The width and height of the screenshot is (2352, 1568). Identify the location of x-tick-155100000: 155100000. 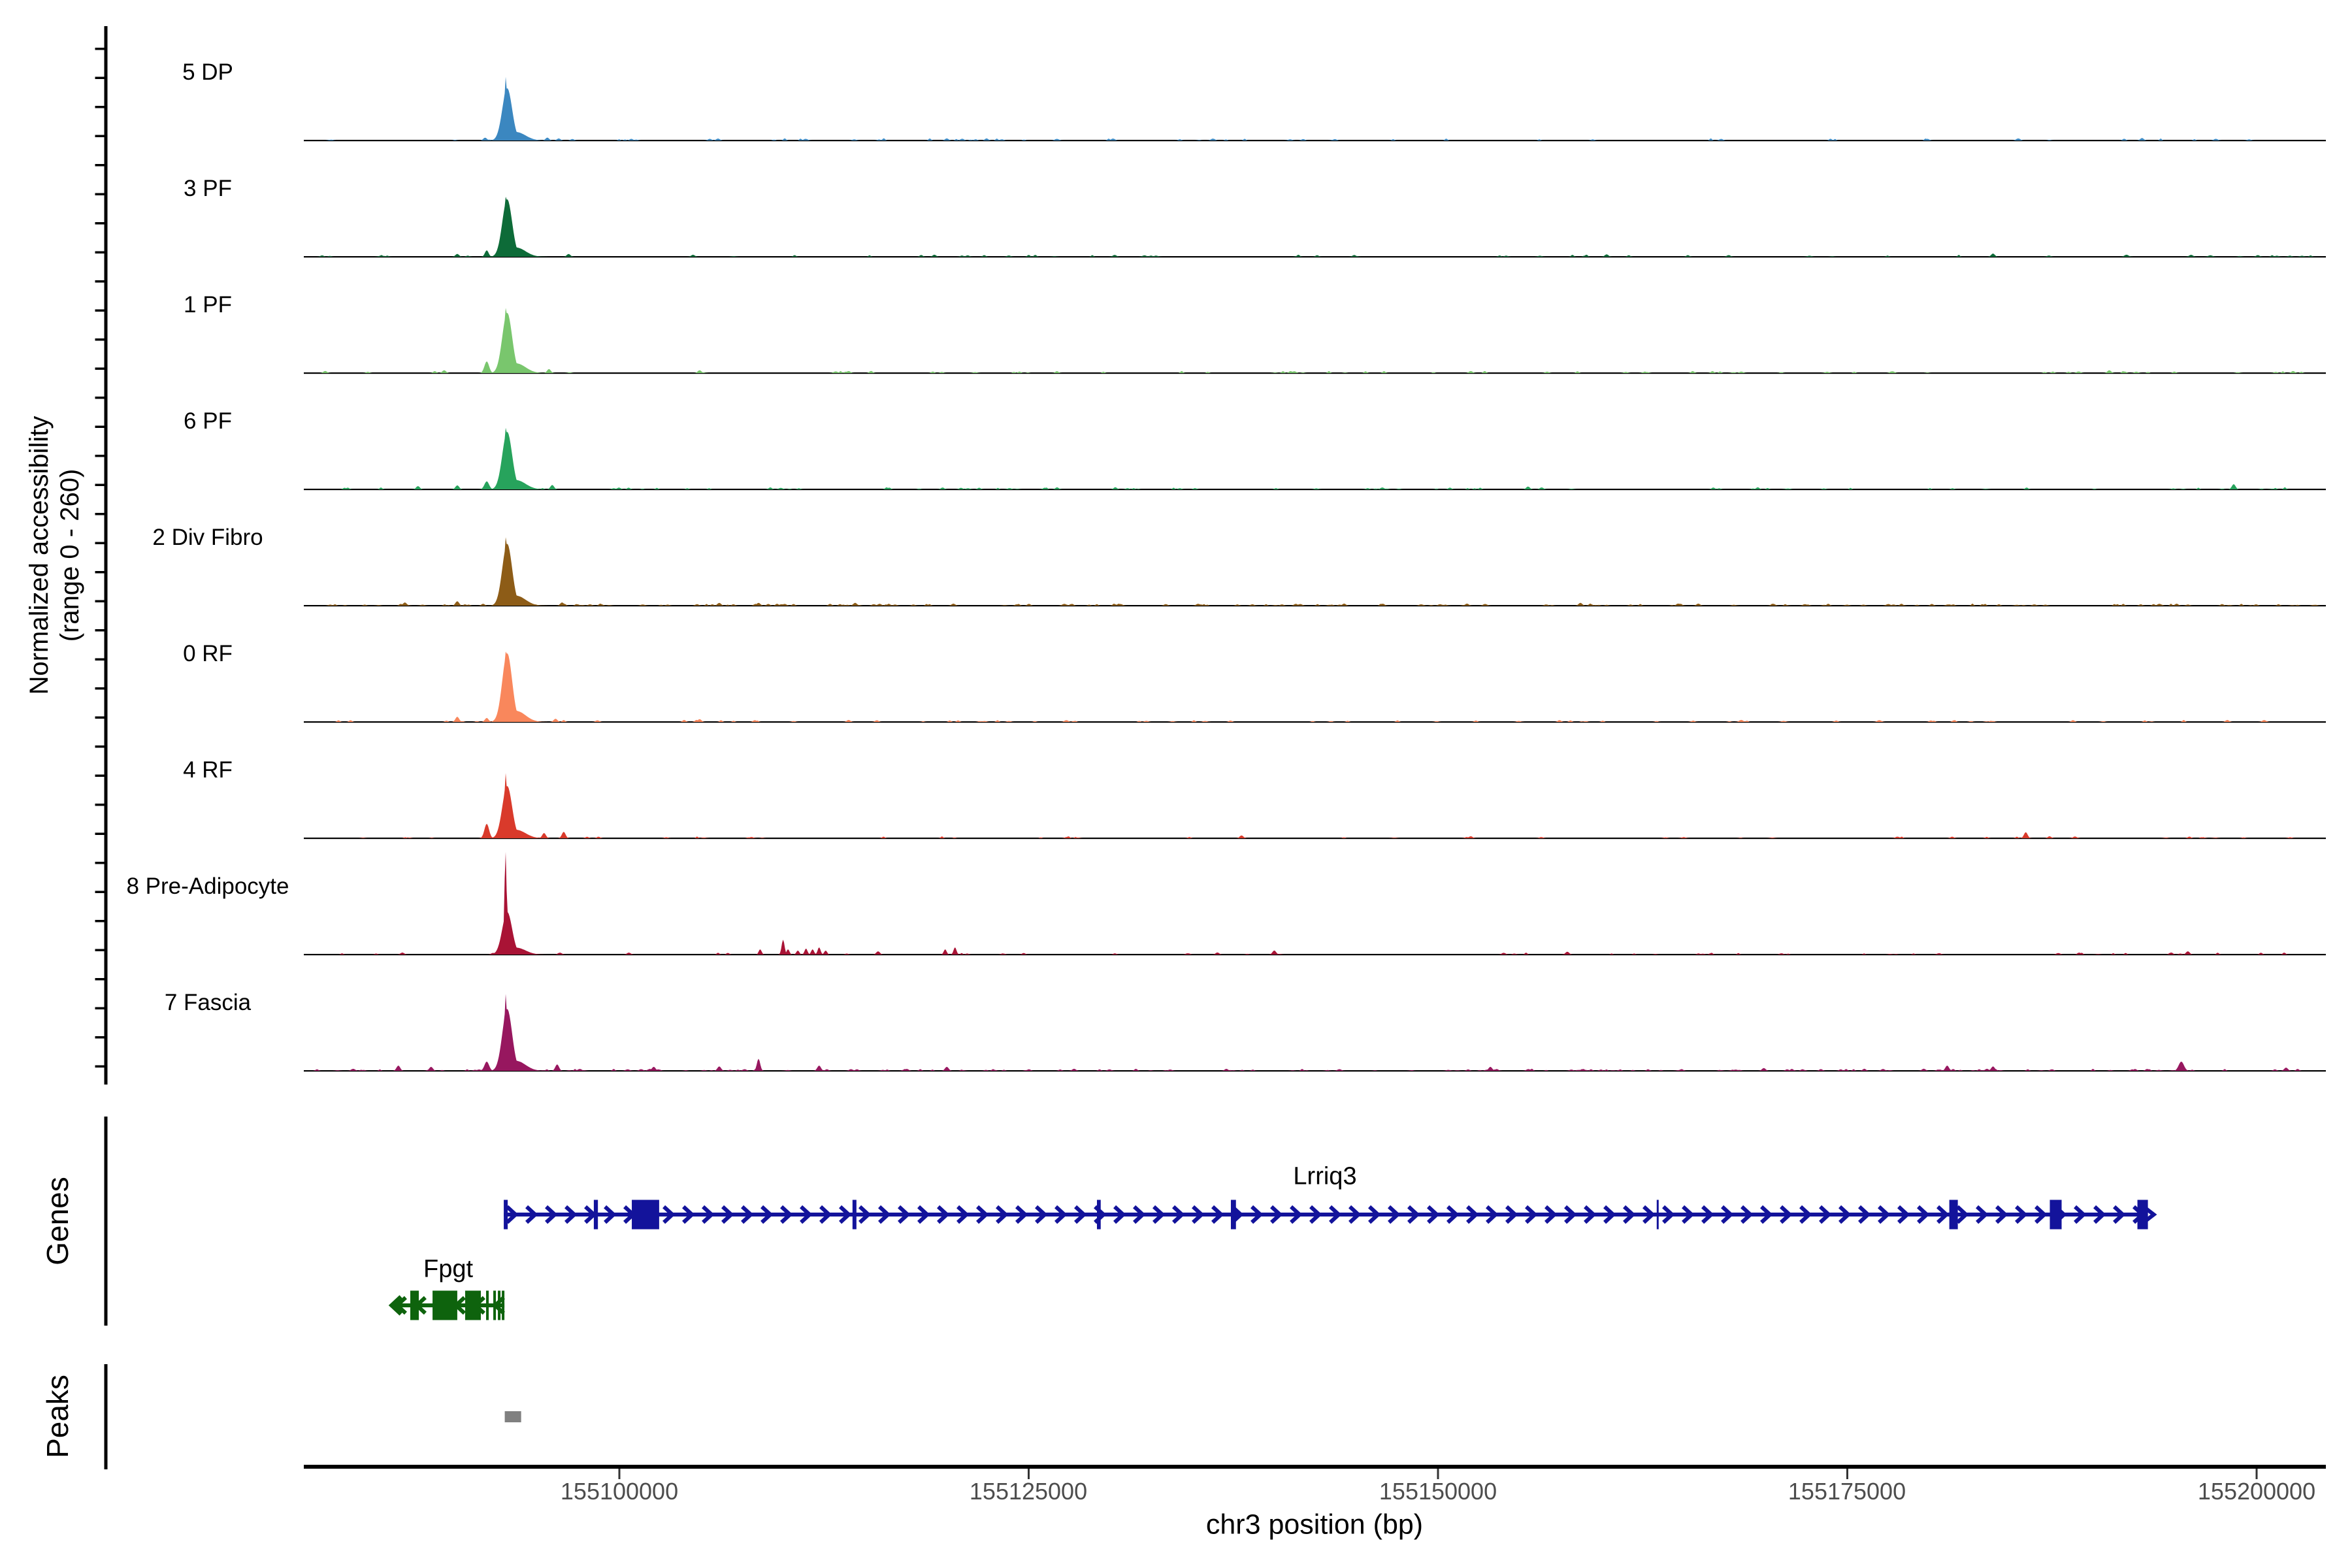
(619, 1491).